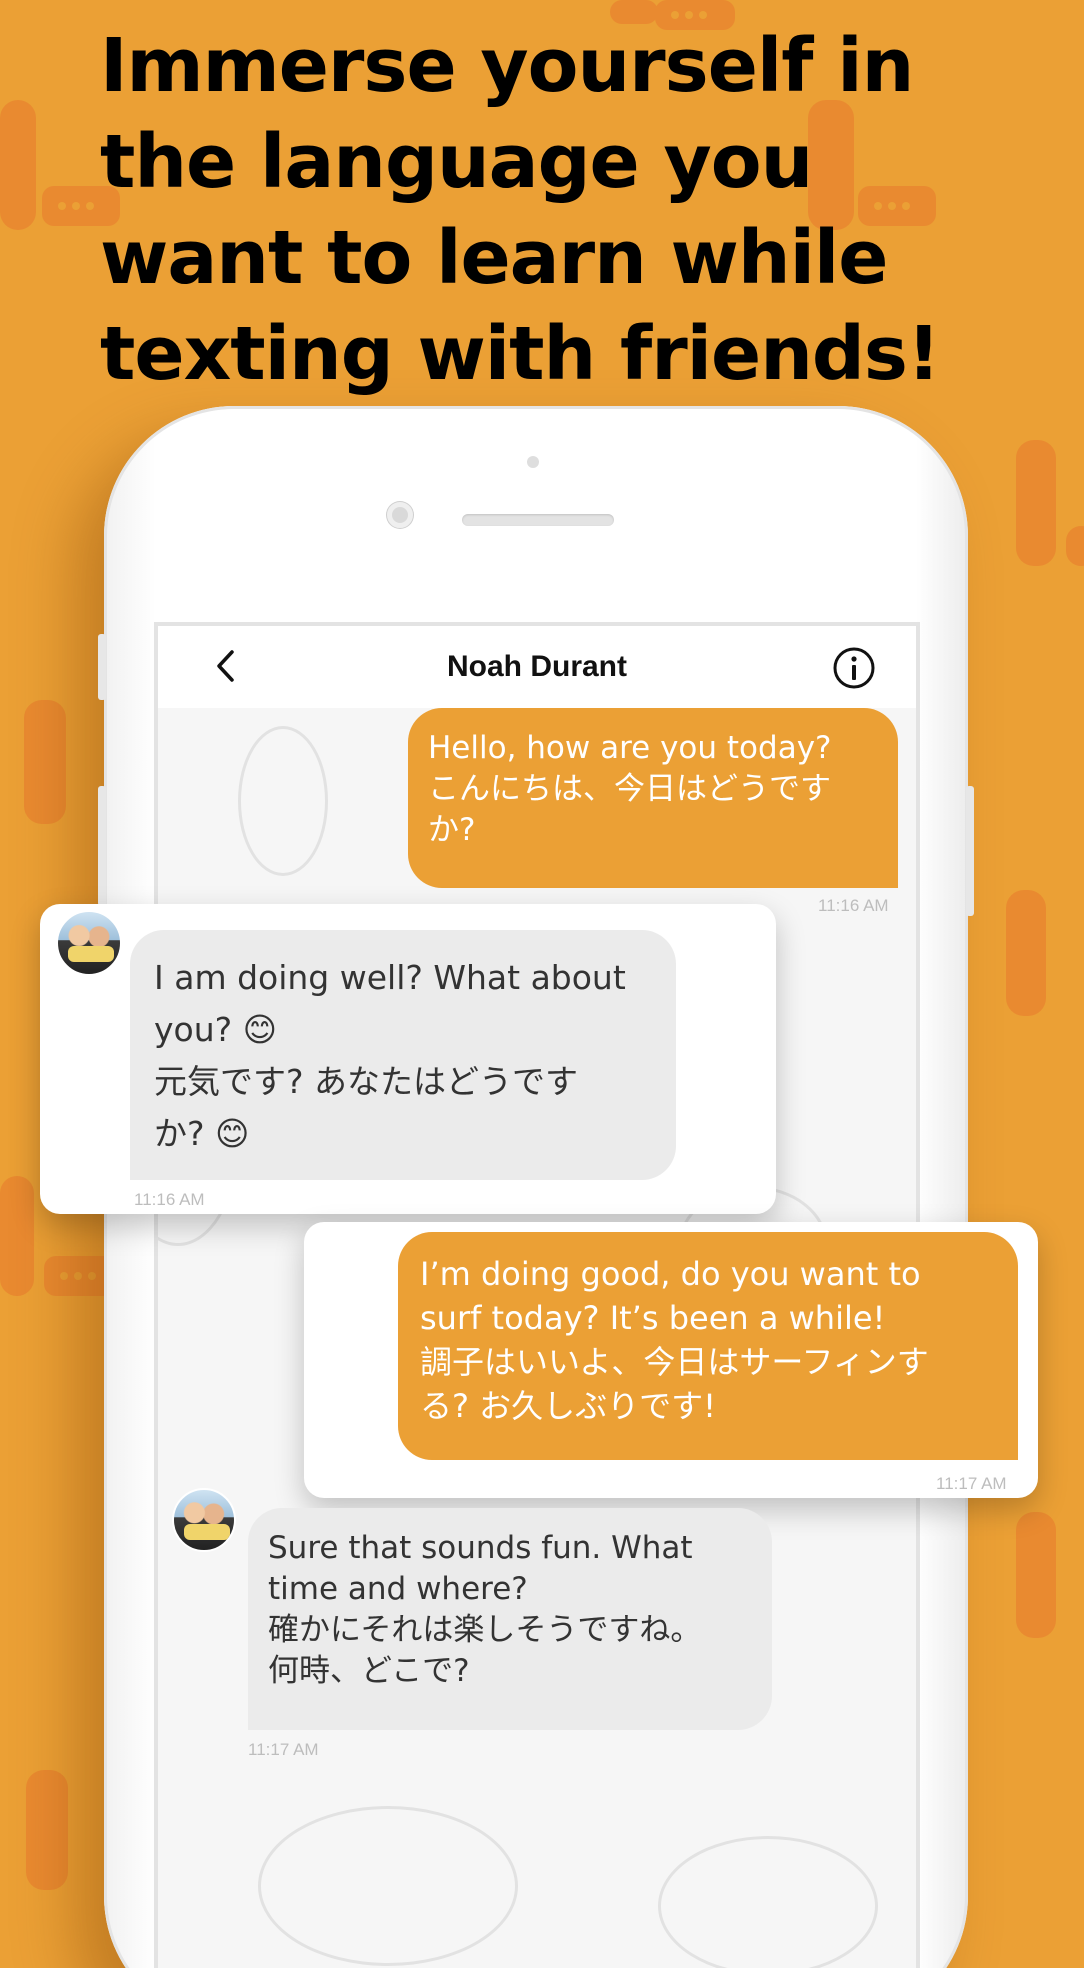 Image resolution: width=1084 pixels, height=1968 pixels. I want to click on phone-camera, so click(400, 515).